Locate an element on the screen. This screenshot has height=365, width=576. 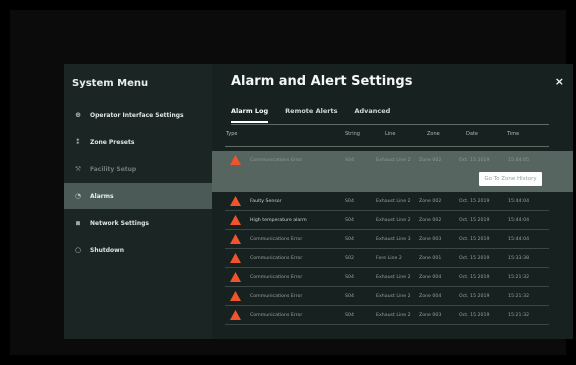
tab-bar: Alarm Log Remote Alerts Advanced is located at coordinates (319, 115).